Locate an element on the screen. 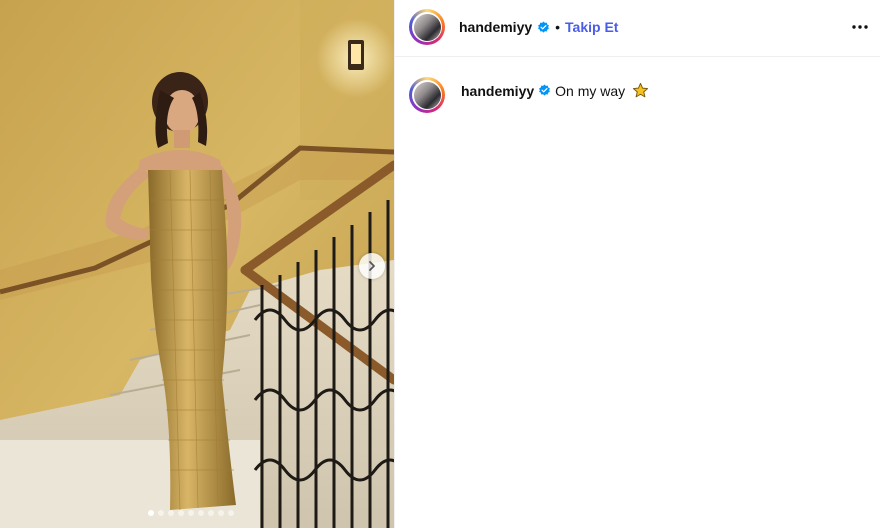 This screenshot has height=528, width=880. author-username: handemiyy is located at coordinates (495, 27).